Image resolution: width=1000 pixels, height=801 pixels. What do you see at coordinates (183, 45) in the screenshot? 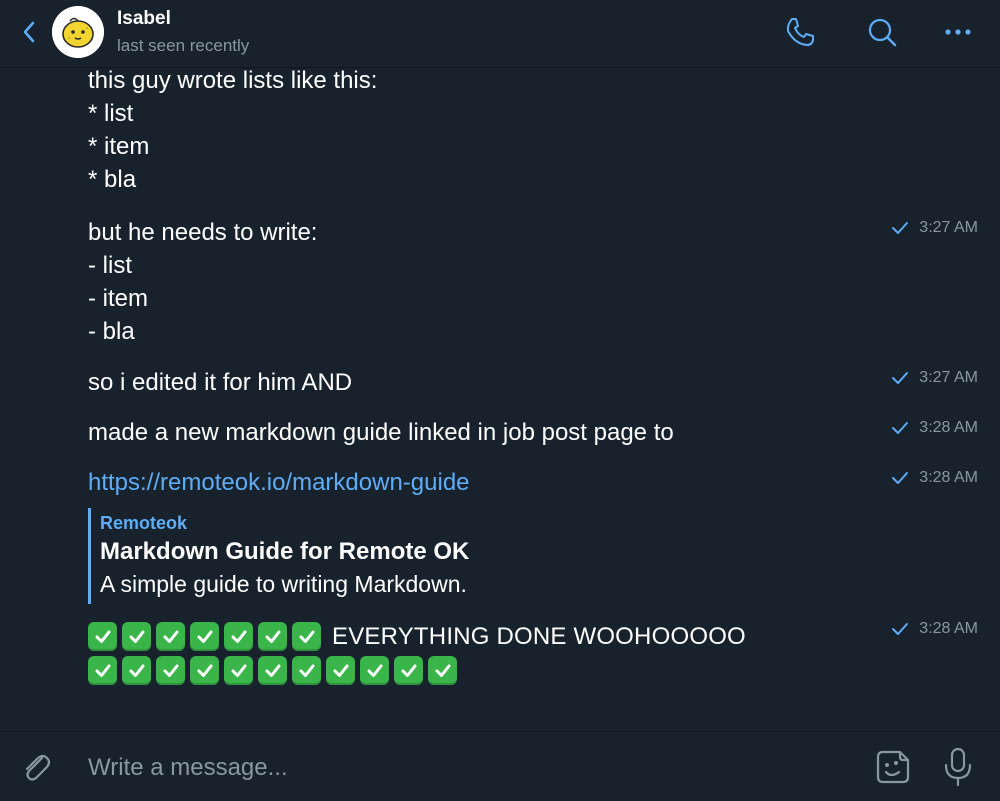
I see `contact-status: last seen recently` at bounding box center [183, 45].